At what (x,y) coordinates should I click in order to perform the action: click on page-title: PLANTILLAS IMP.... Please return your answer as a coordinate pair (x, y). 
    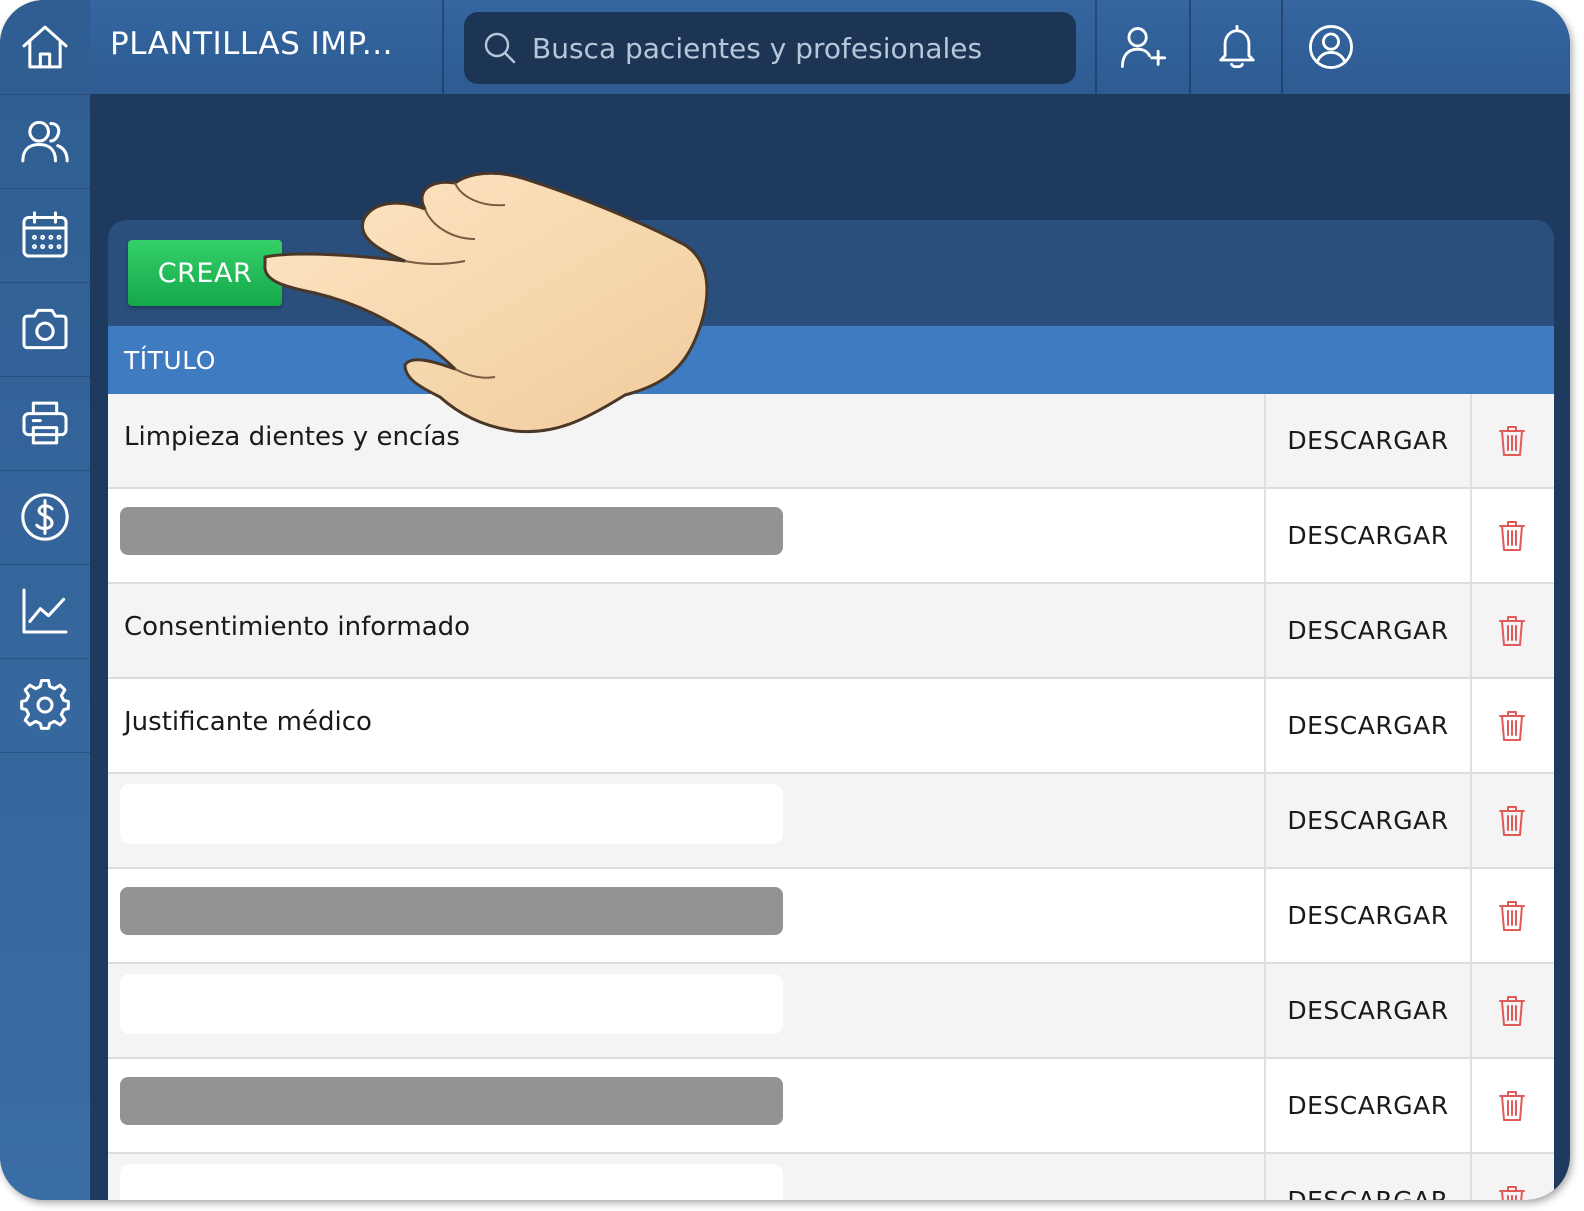
    Looking at the image, I should click on (251, 44).